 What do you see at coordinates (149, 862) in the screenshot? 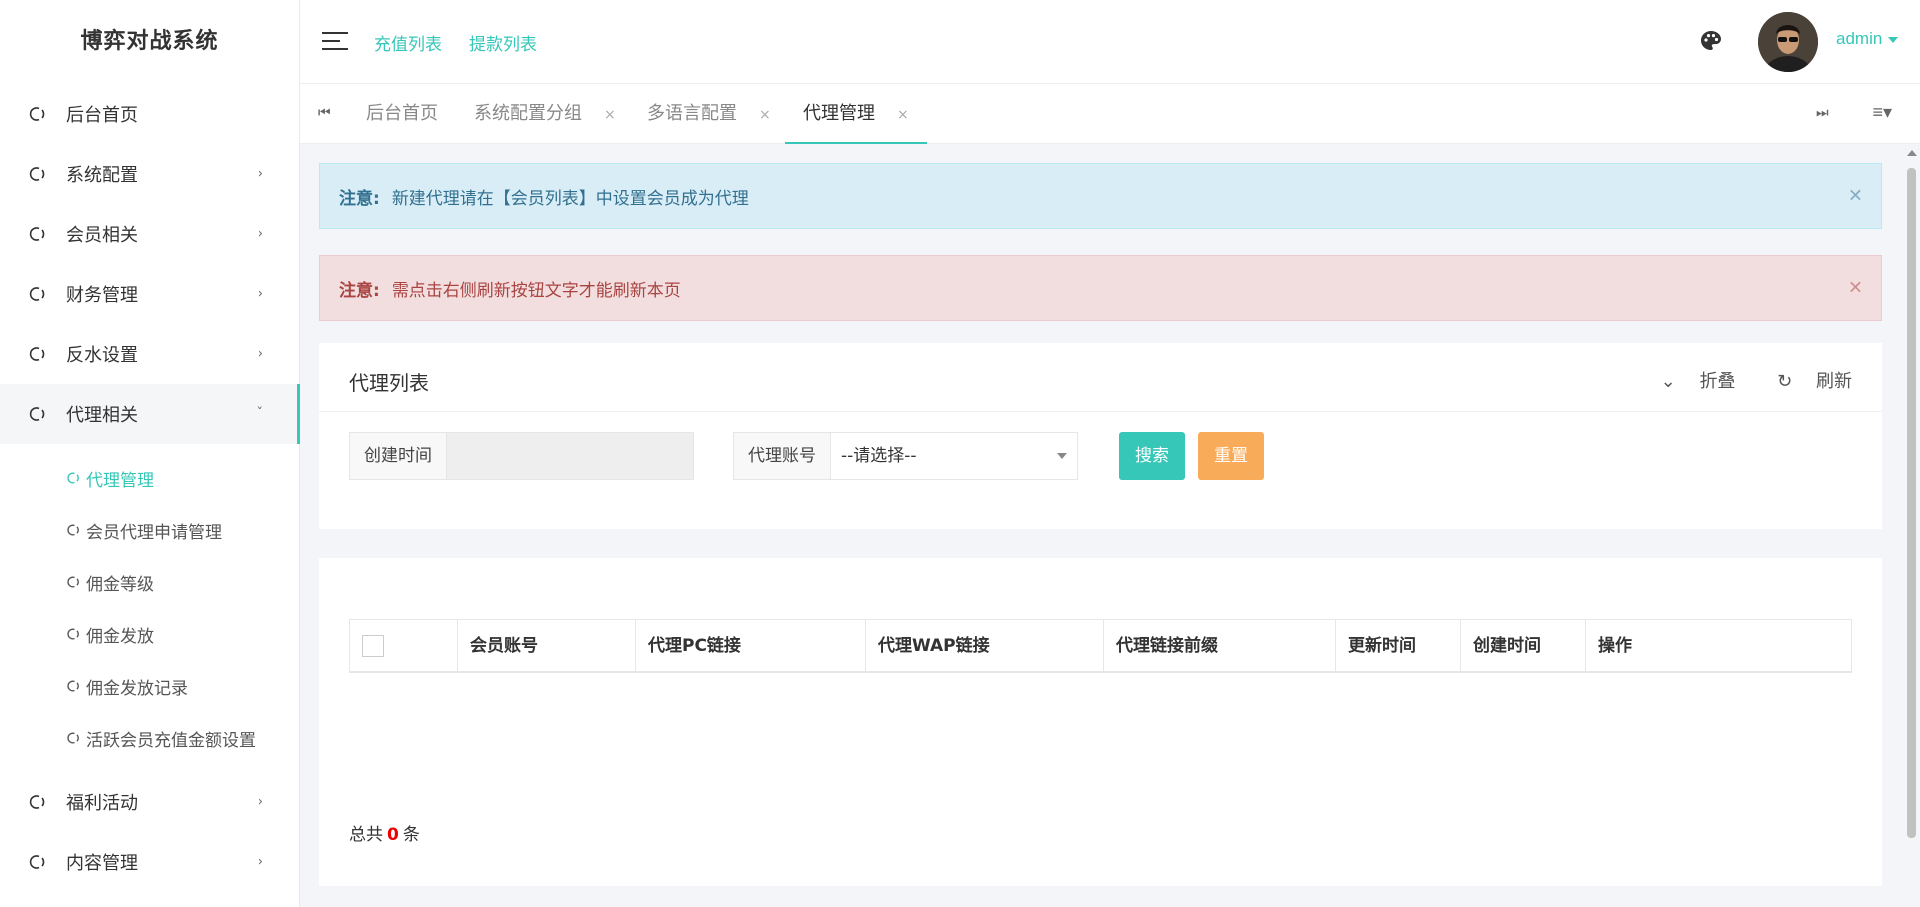
I see `sidebar-item-content: 内容管理 ›` at bounding box center [149, 862].